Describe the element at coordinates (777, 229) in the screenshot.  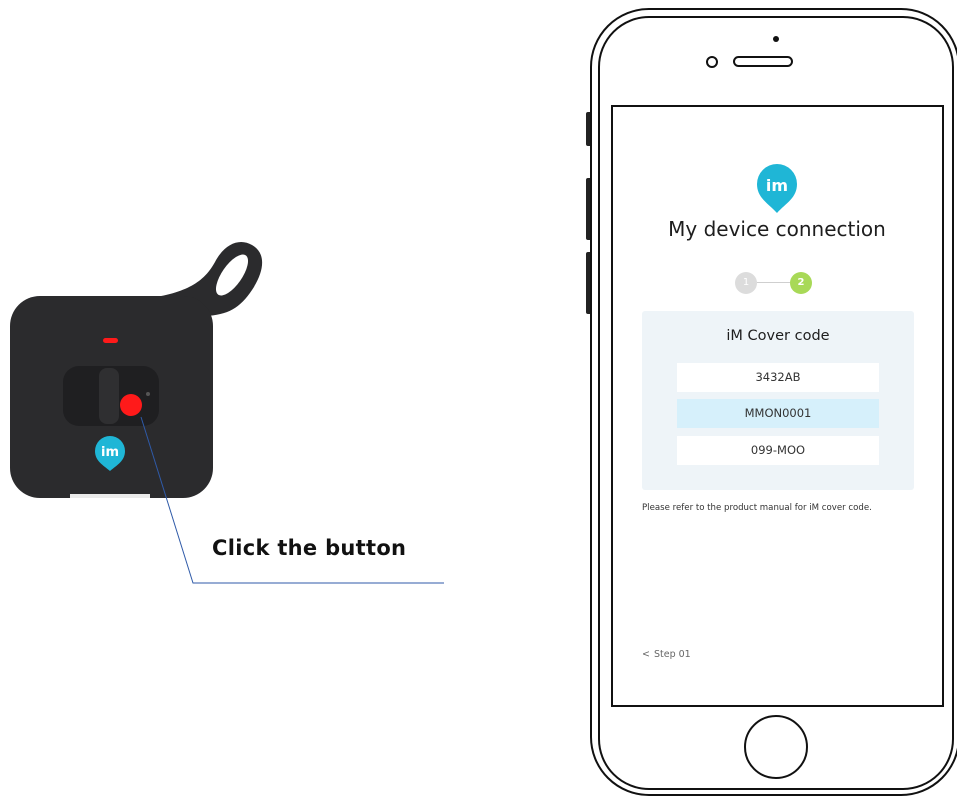
I see `page-title: My device connection` at that location.